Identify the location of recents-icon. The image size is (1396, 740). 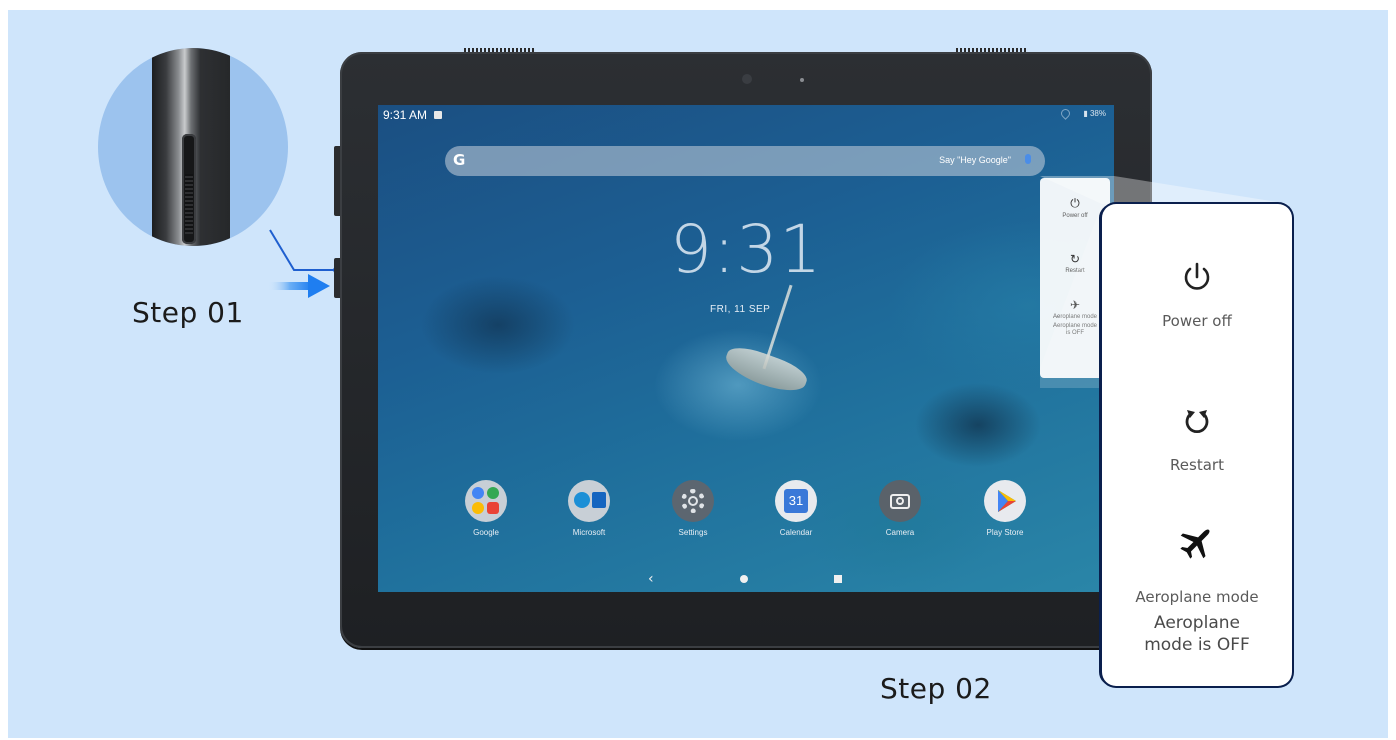
(838, 579).